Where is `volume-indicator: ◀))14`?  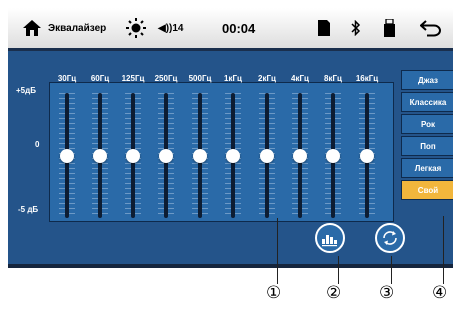
volume-indicator: ◀))14 is located at coordinates (170, 28).